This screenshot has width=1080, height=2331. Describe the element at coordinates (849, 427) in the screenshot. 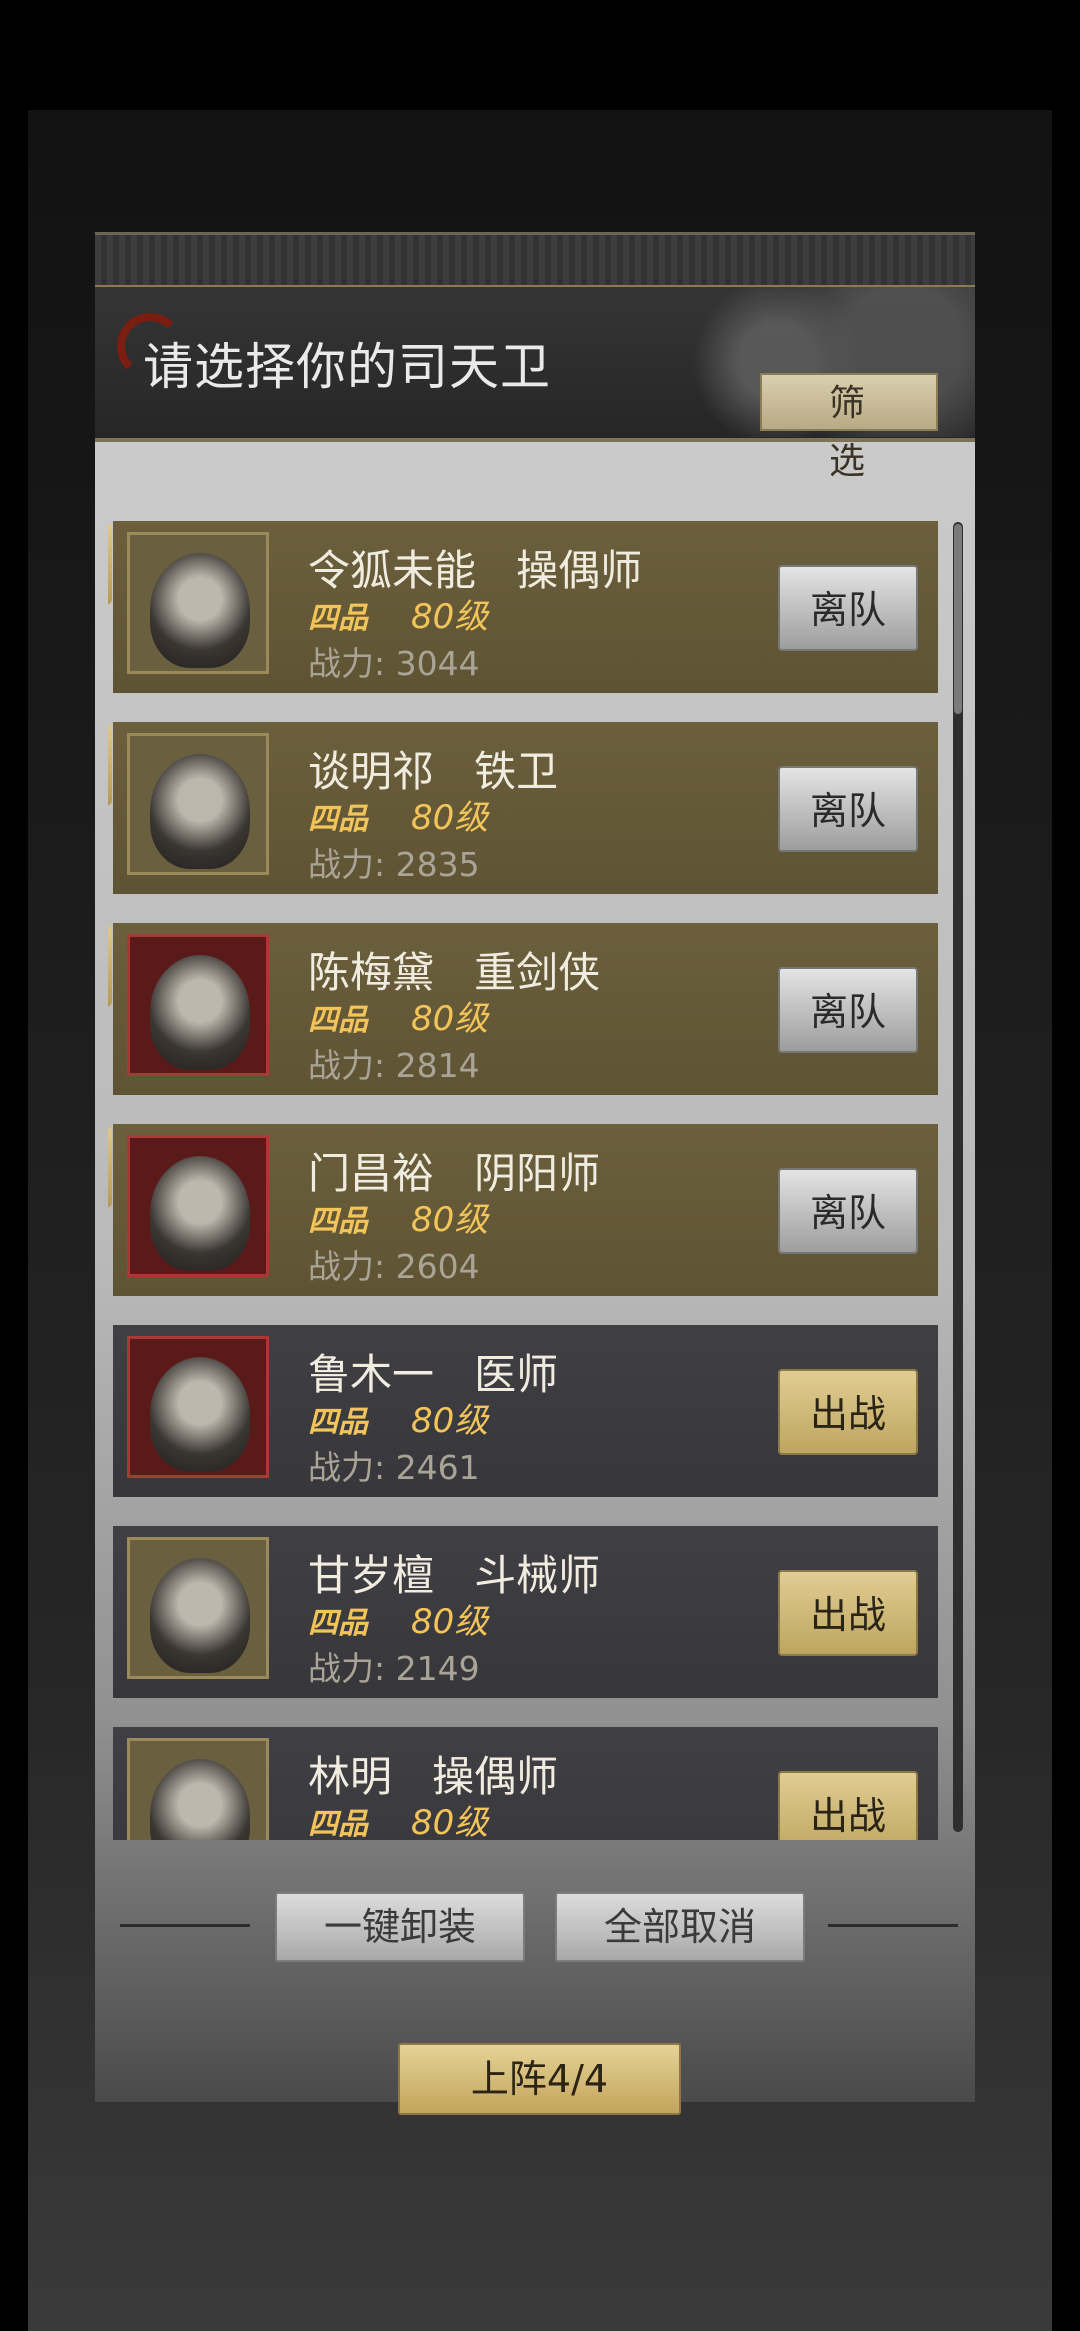

I see `filter-button: 筛 选` at that location.